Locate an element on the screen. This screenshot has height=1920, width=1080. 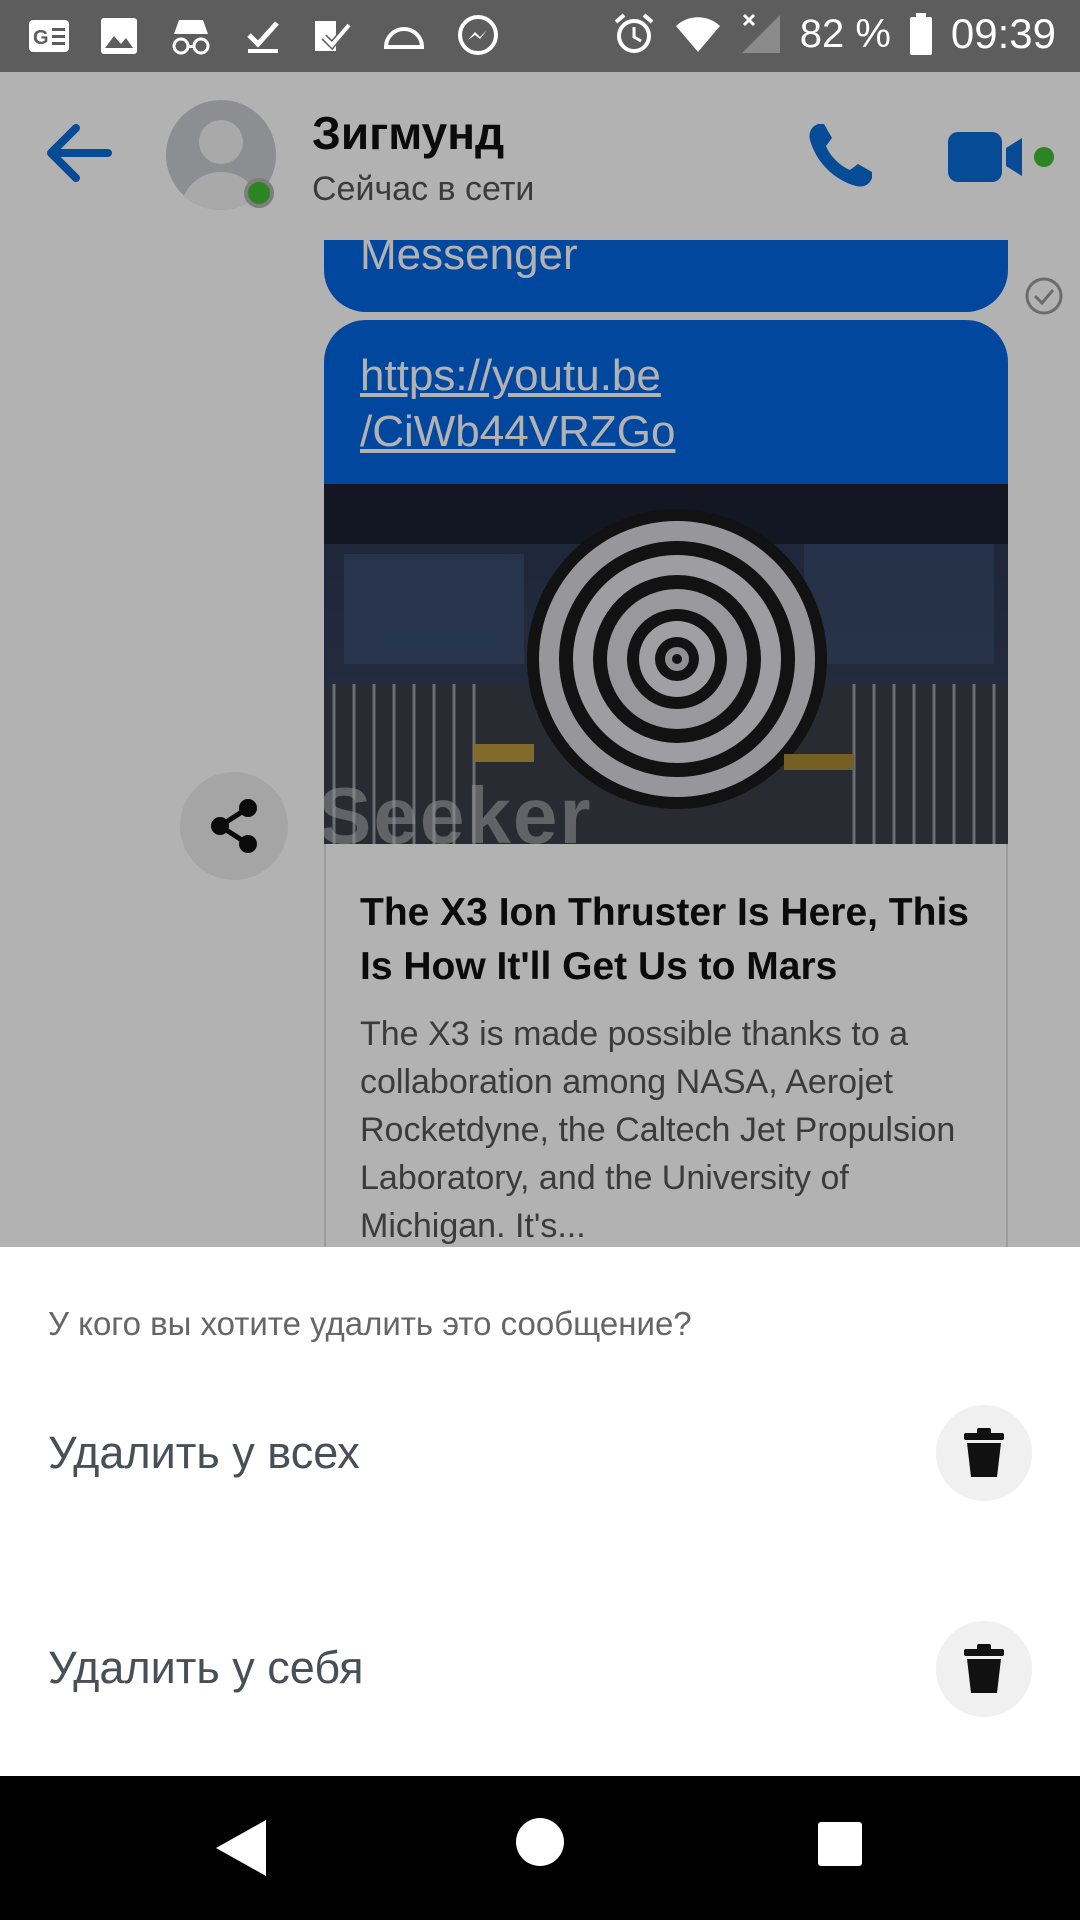
news-icon: G is located at coordinates (49, 36).